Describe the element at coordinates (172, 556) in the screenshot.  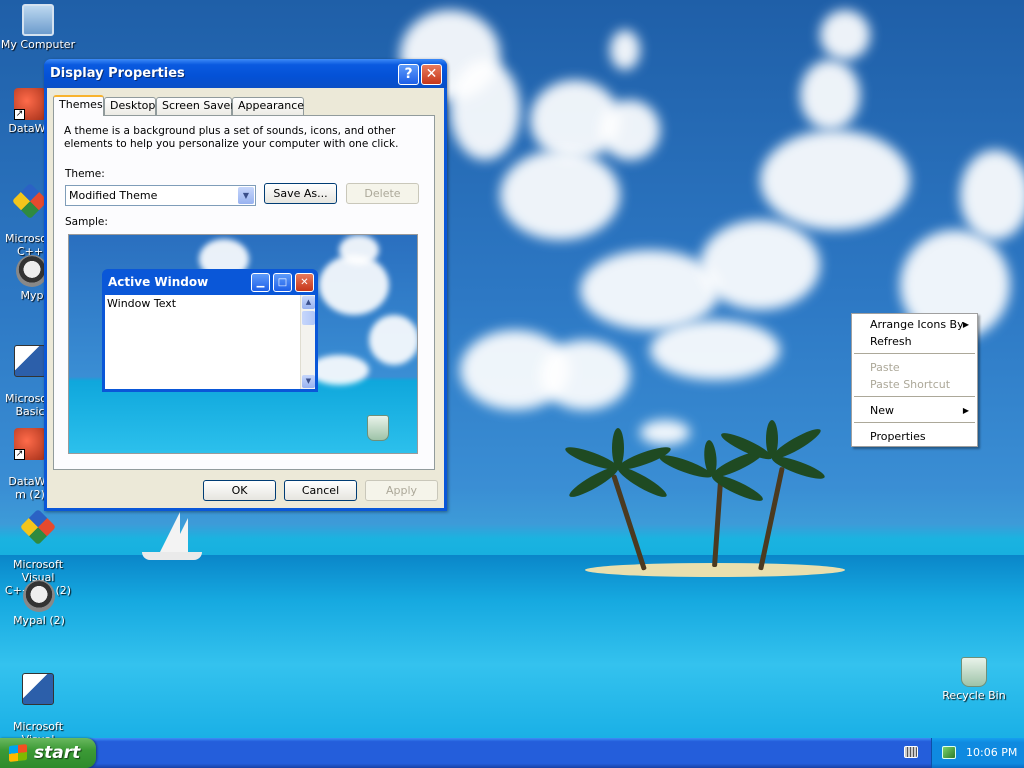
I see `sailboat-hull` at that location.